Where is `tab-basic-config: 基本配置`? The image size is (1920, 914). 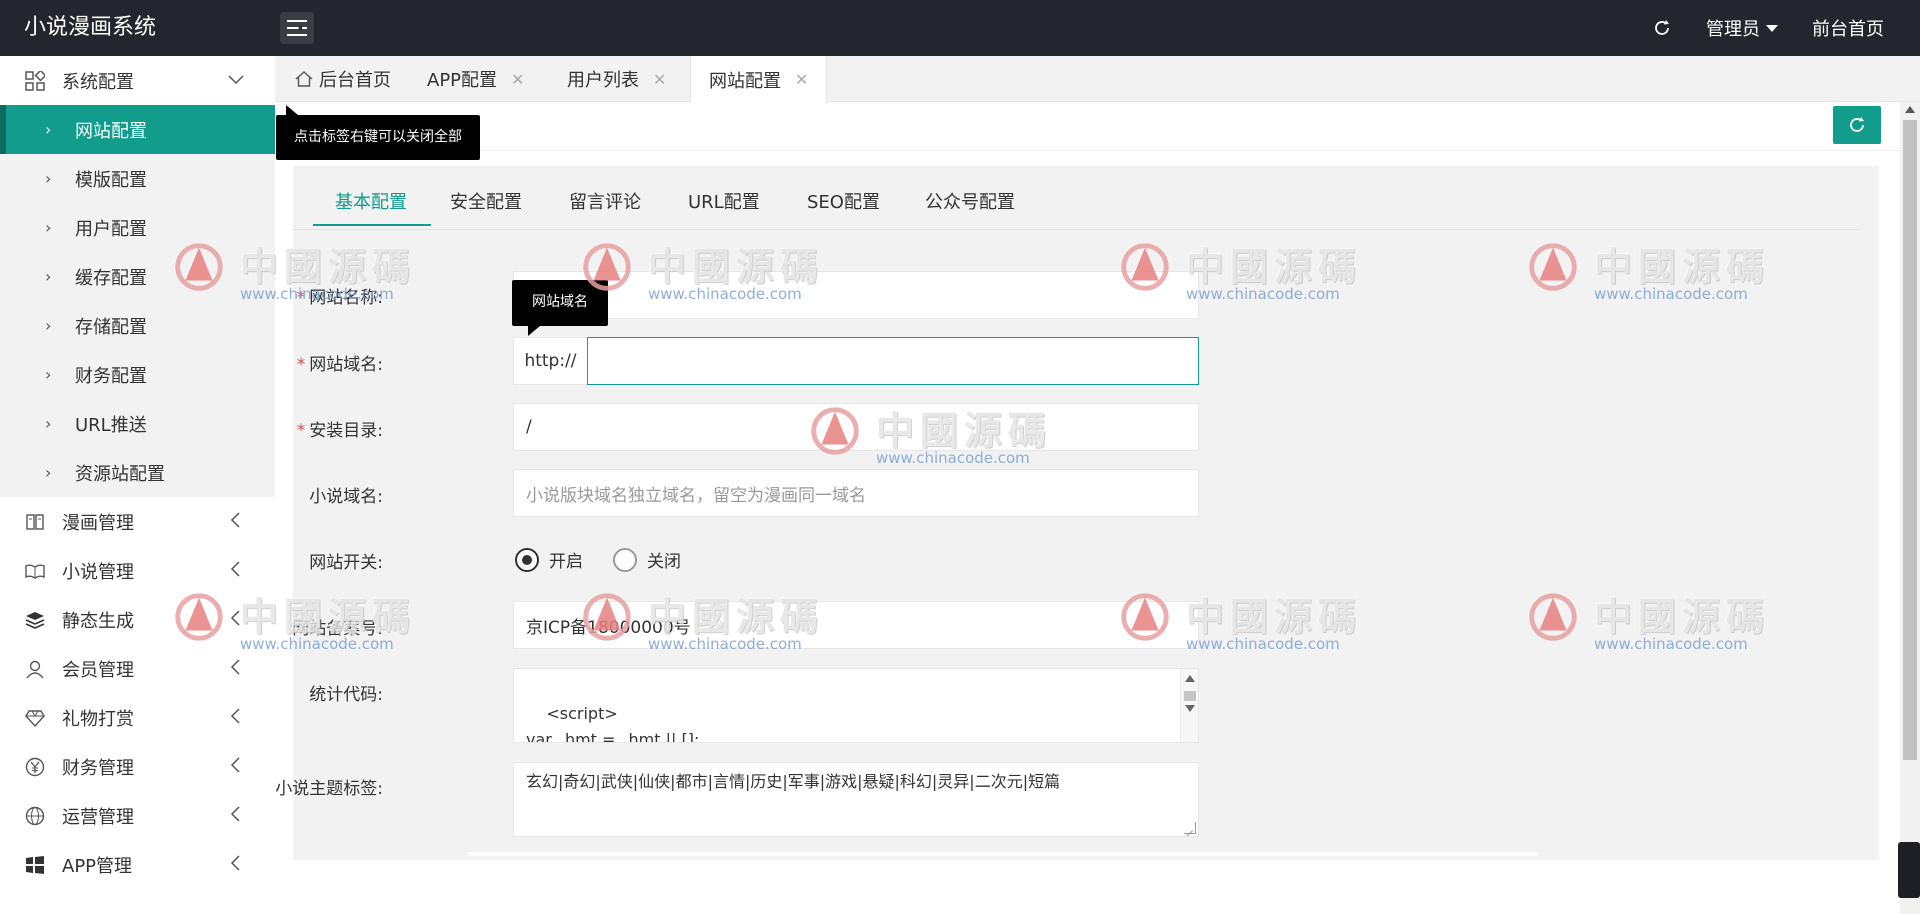
tab-basic-config: 基本配置 is located at coordinates (371, 201).